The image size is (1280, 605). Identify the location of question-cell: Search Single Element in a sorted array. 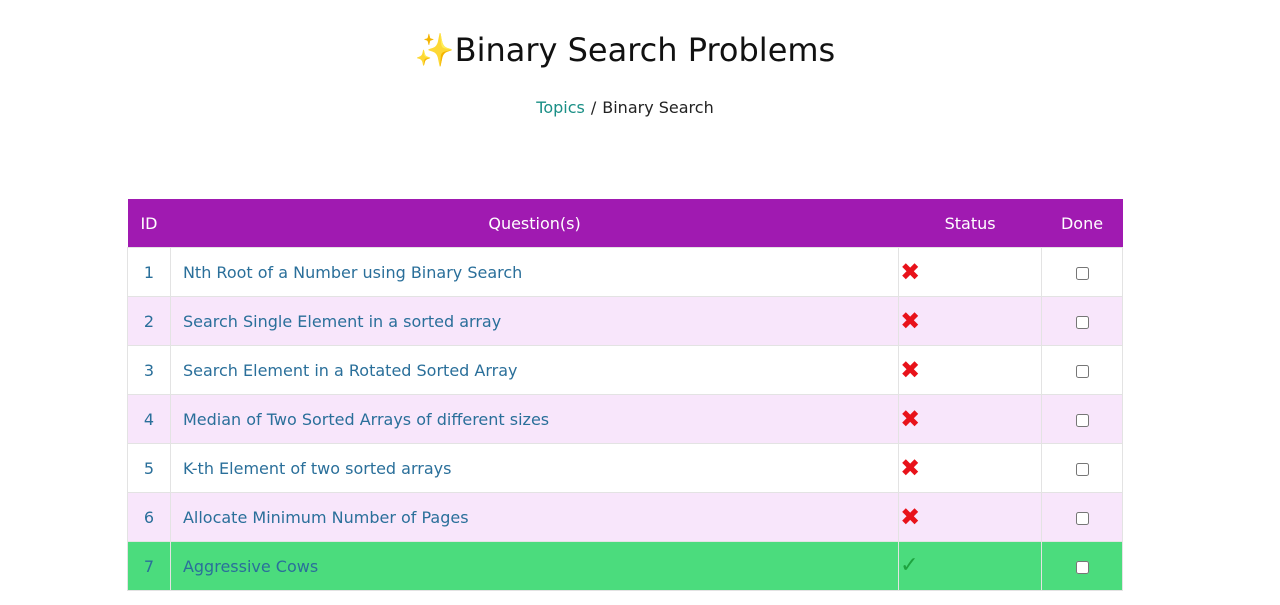
(534, 321).